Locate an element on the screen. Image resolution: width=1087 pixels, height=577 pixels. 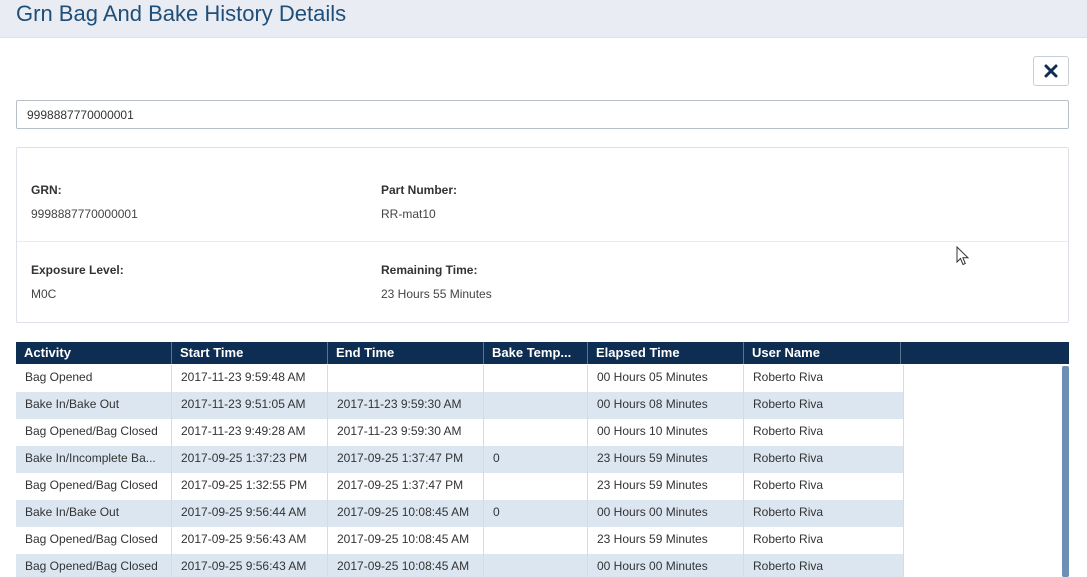
cell-activity: Bag Opened is located at coordinates (94, 378).